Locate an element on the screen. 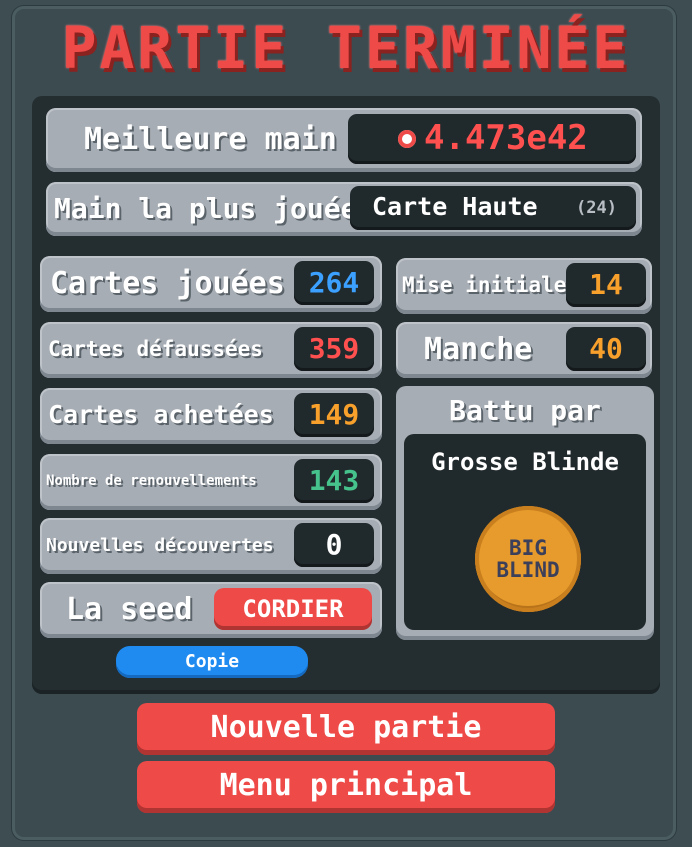 This screenshot has height=847, width=692. side-stat-row: Manche 40 is located at coordinates (524, 350).